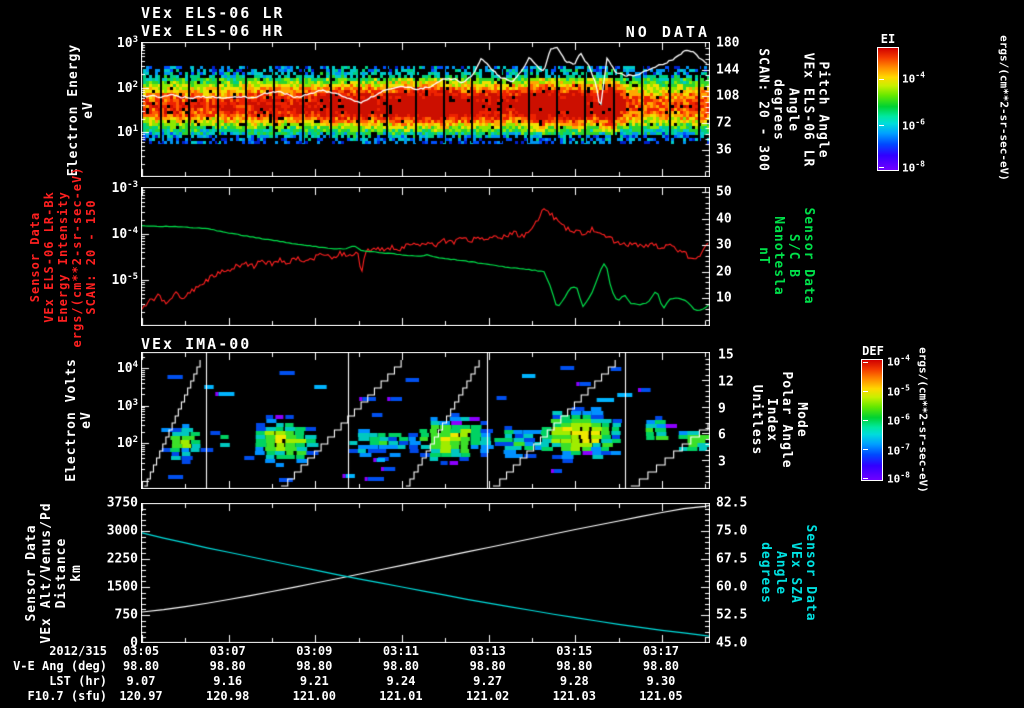 The width and height of the screenshot is (1024, 708). I want to click on annotation-value: 121.05, so click(661, 696).